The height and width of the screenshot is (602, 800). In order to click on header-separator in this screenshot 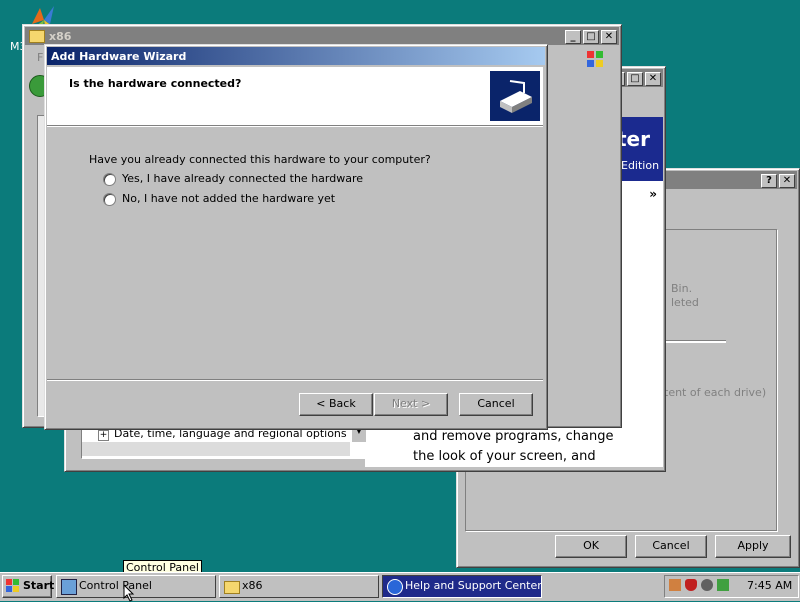, I will do `click(295, 126)`.